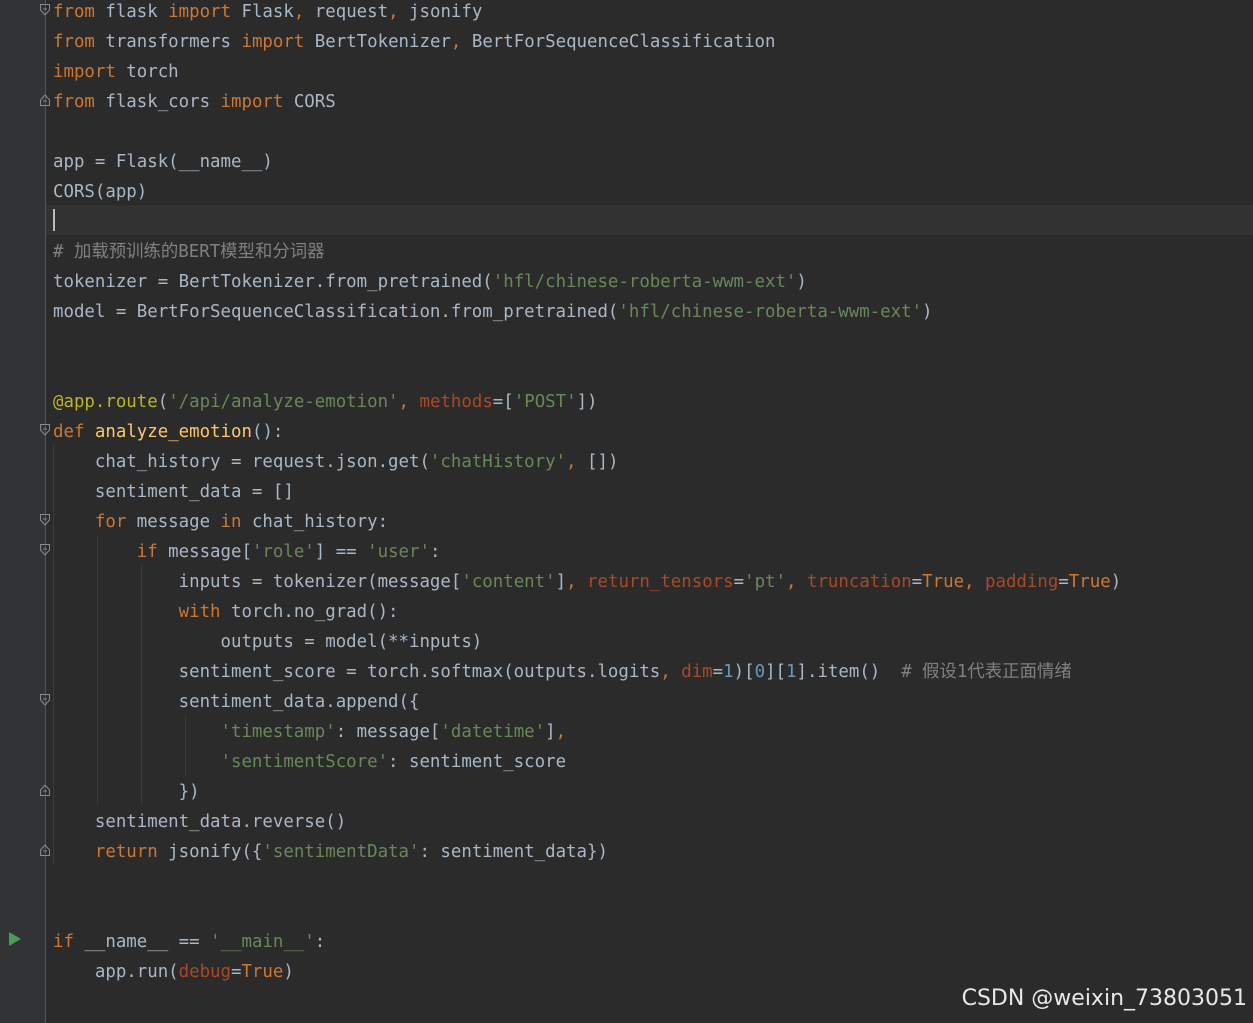 This screenshot has width=1253, height=1023. I want to click on code-token: )[, so click(744, 672).